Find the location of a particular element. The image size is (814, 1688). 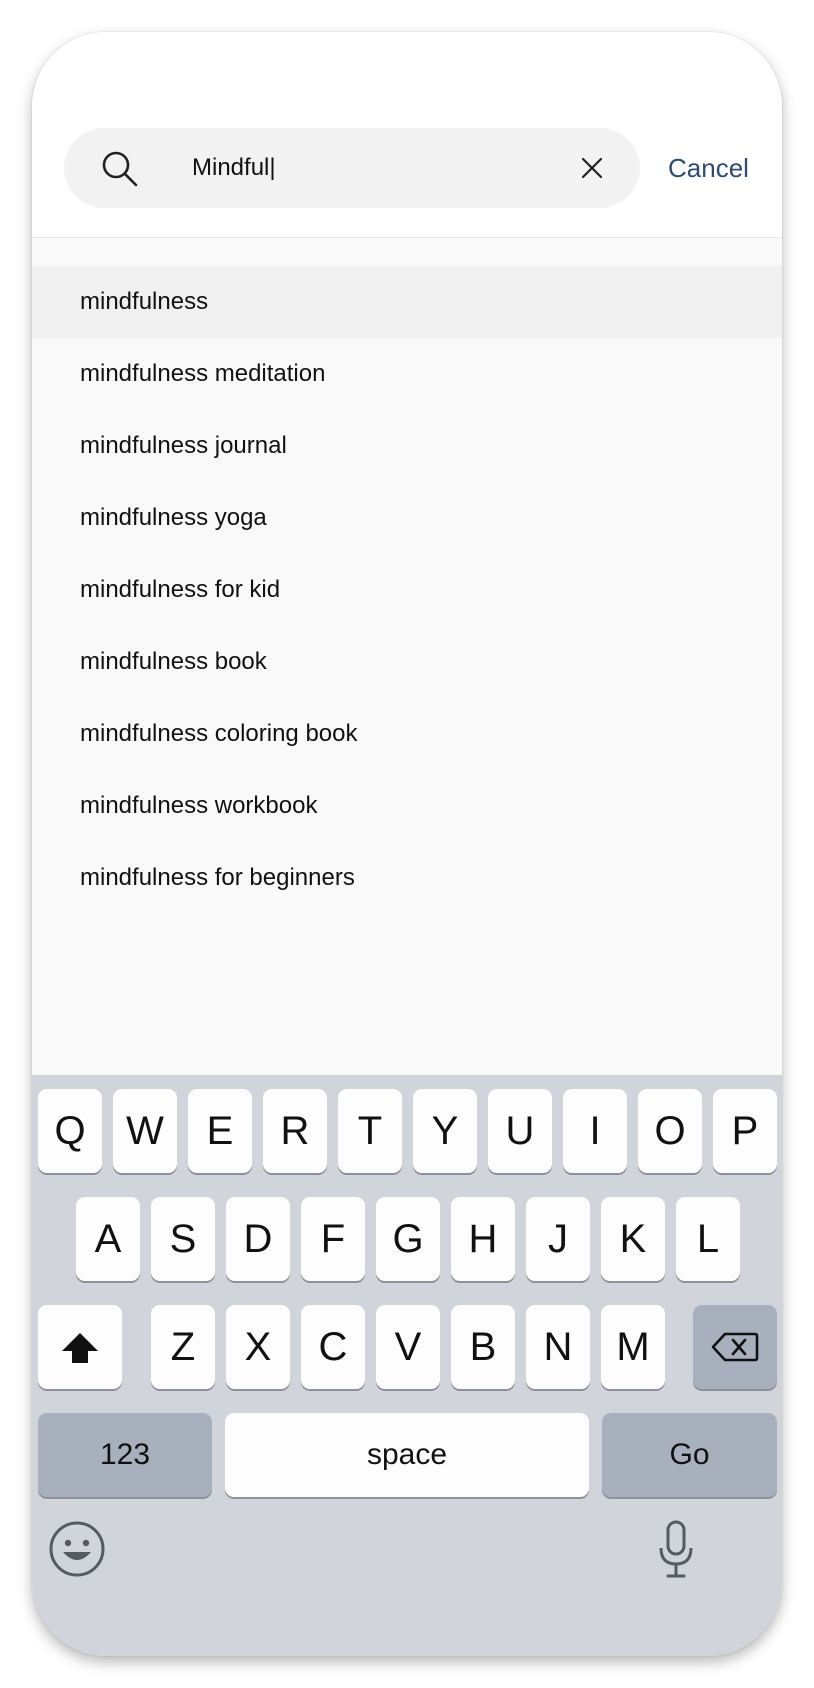

emoji-icon is located at coordinates (77, 1549).